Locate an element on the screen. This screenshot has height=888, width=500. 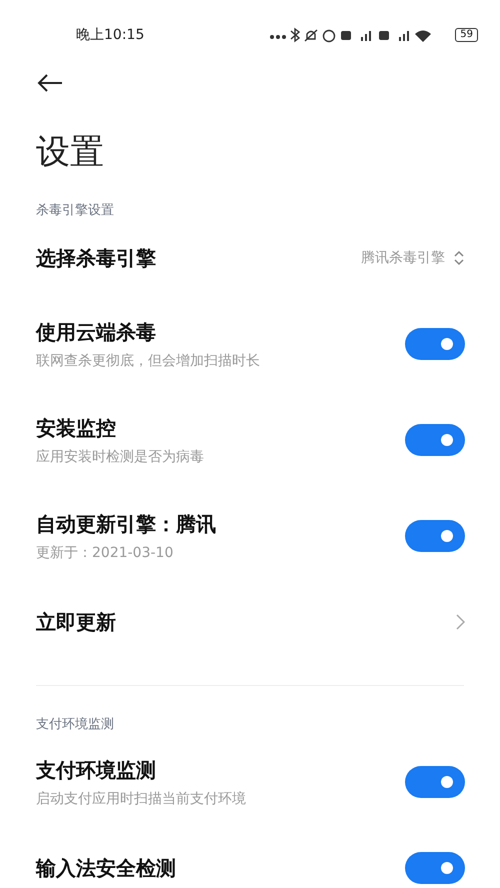
status-time: 晚上10:15 is located at coordinates (110, 35).